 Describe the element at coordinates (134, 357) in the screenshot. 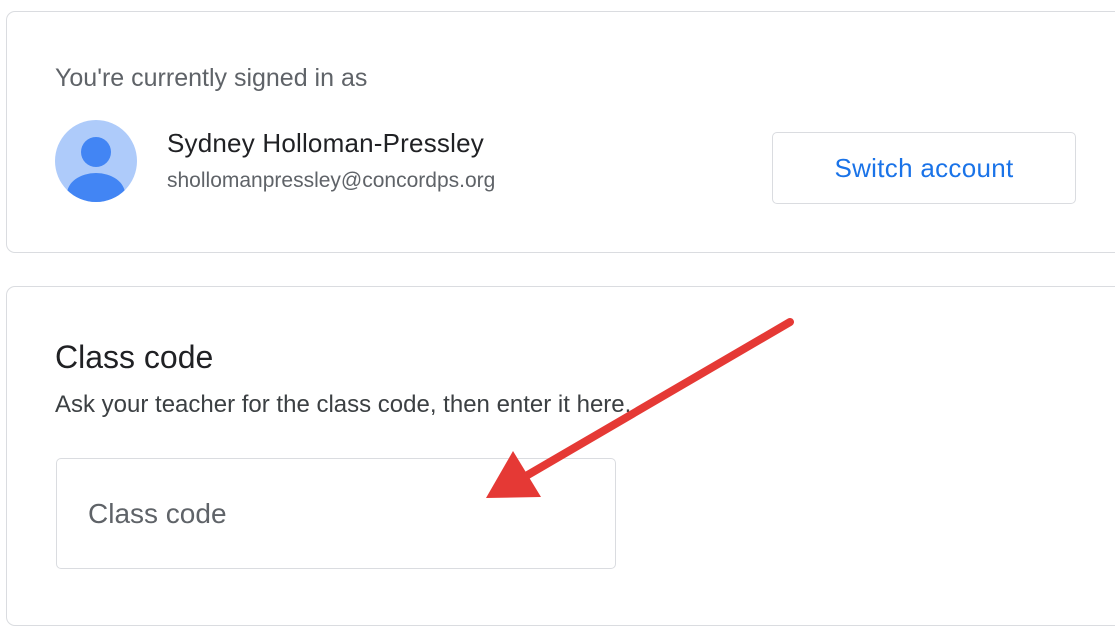

I see `class-code-title: Class code` at that location.